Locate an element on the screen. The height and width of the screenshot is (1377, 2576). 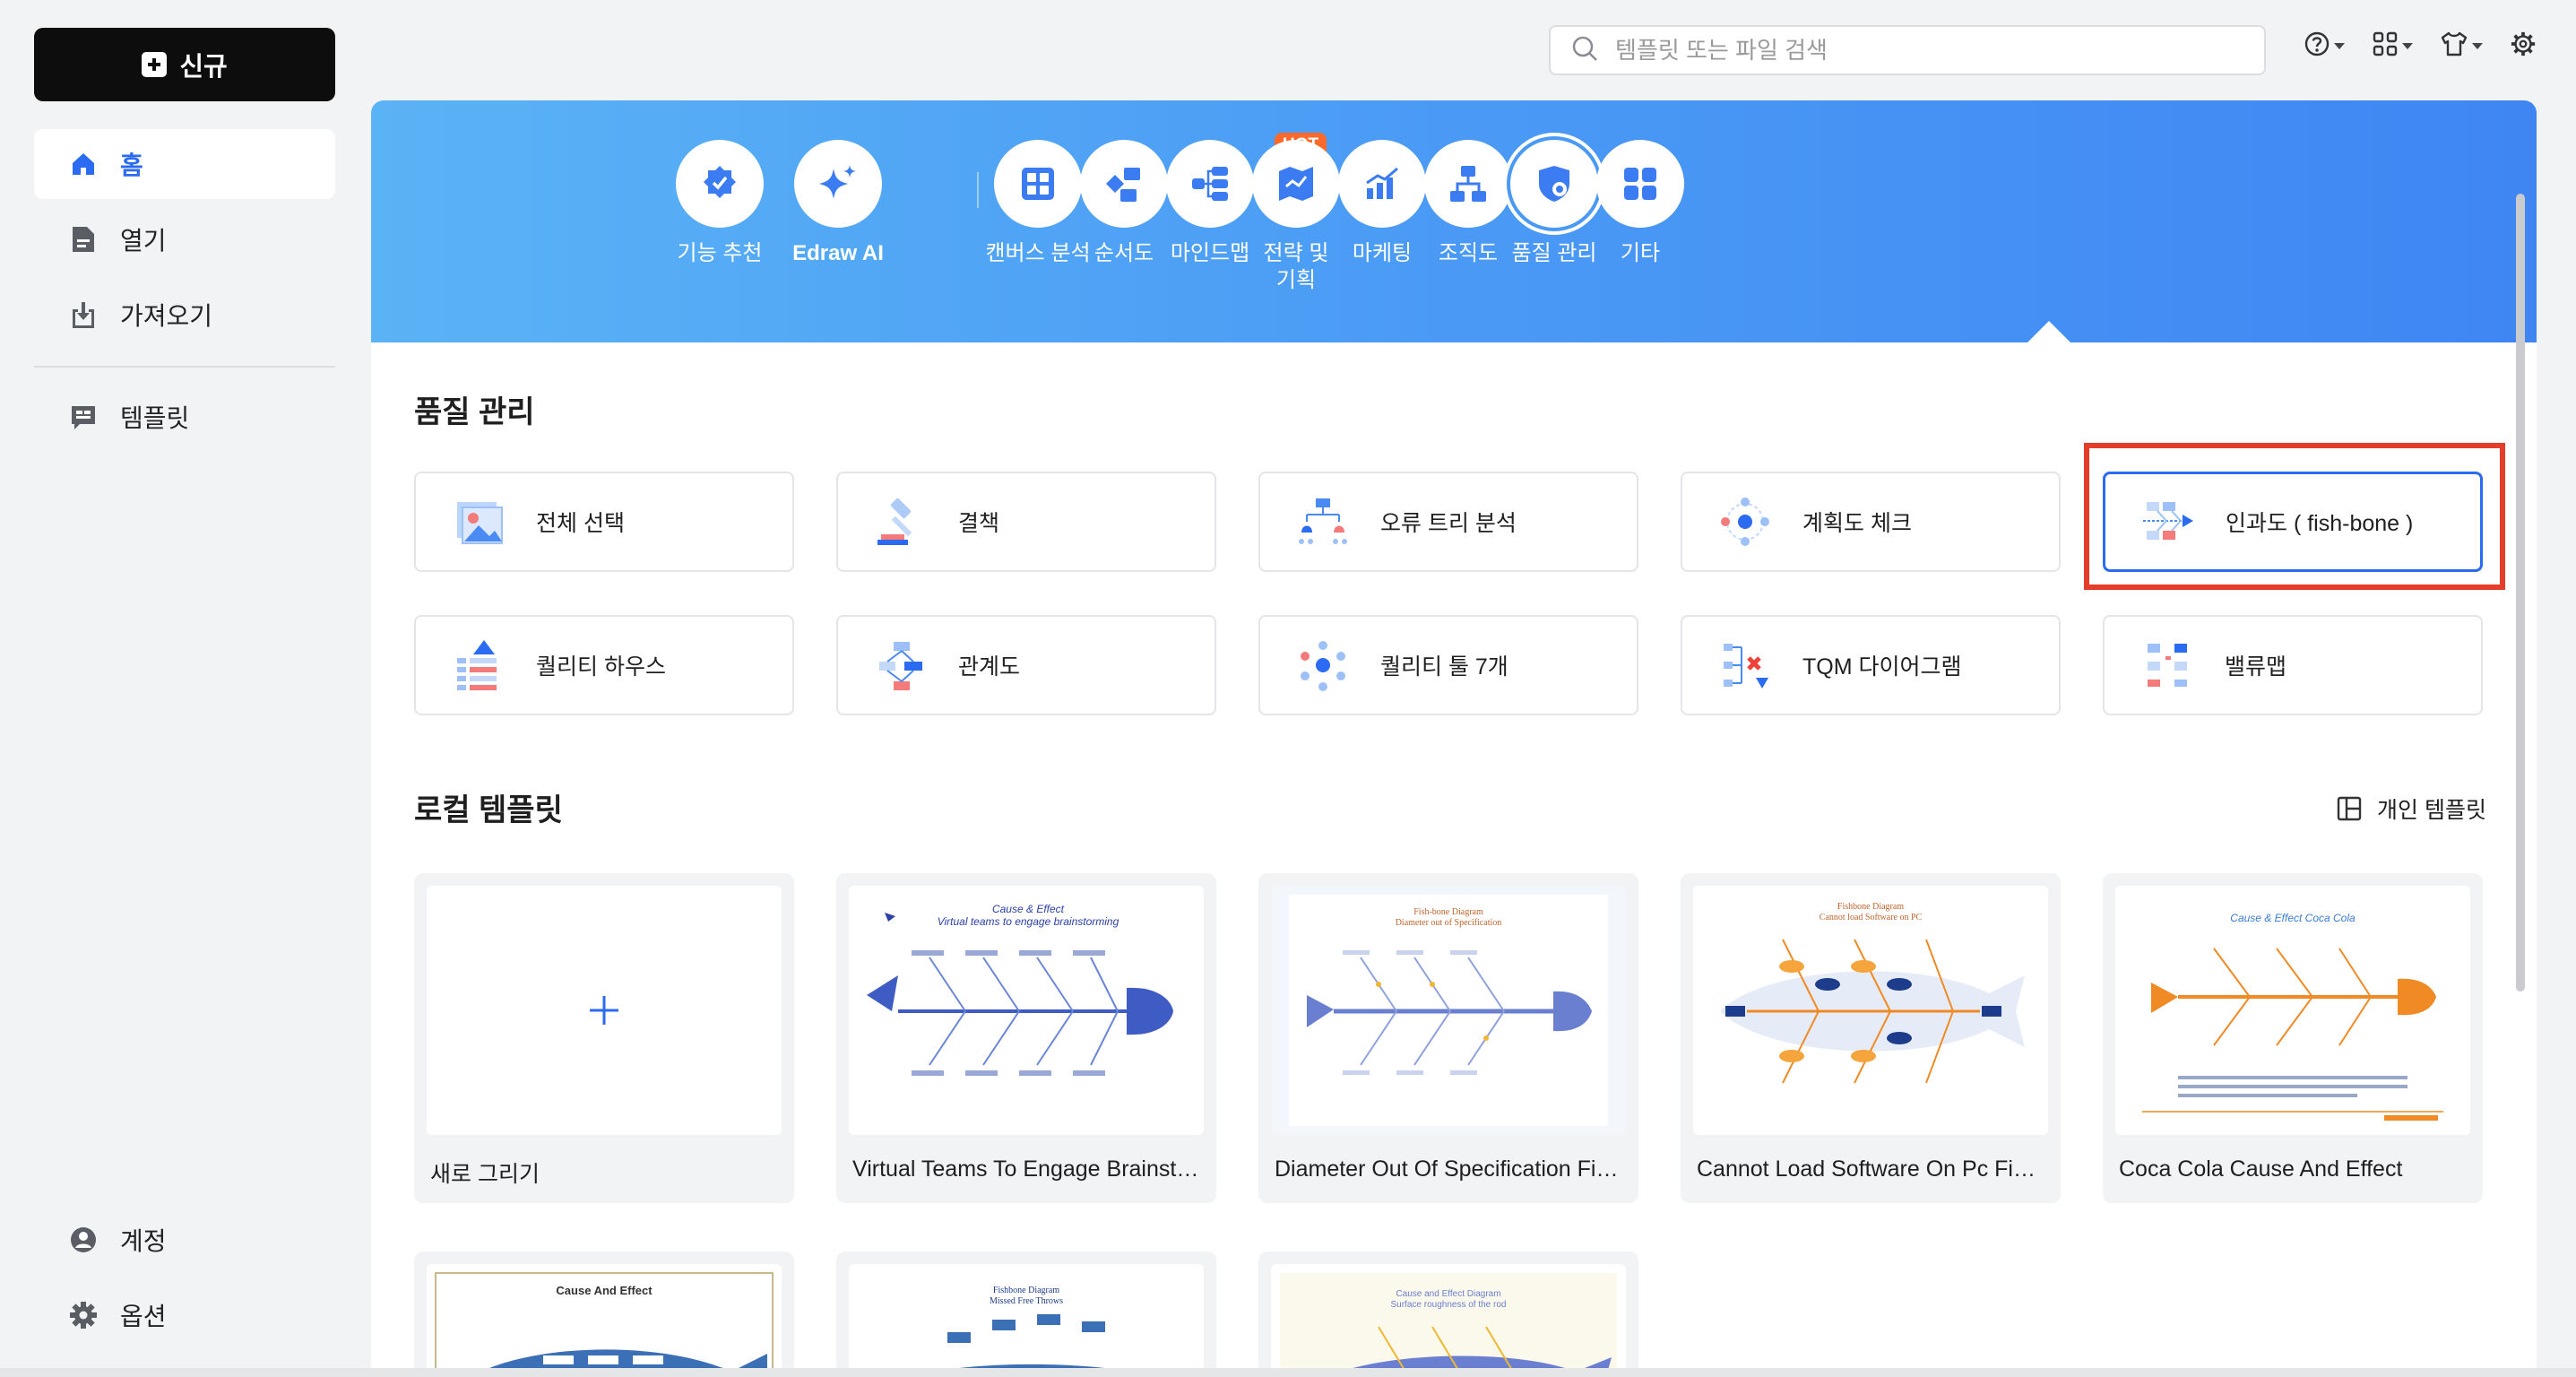
tile-select-all: 전체 선택 is located at coordinates (604, 522).